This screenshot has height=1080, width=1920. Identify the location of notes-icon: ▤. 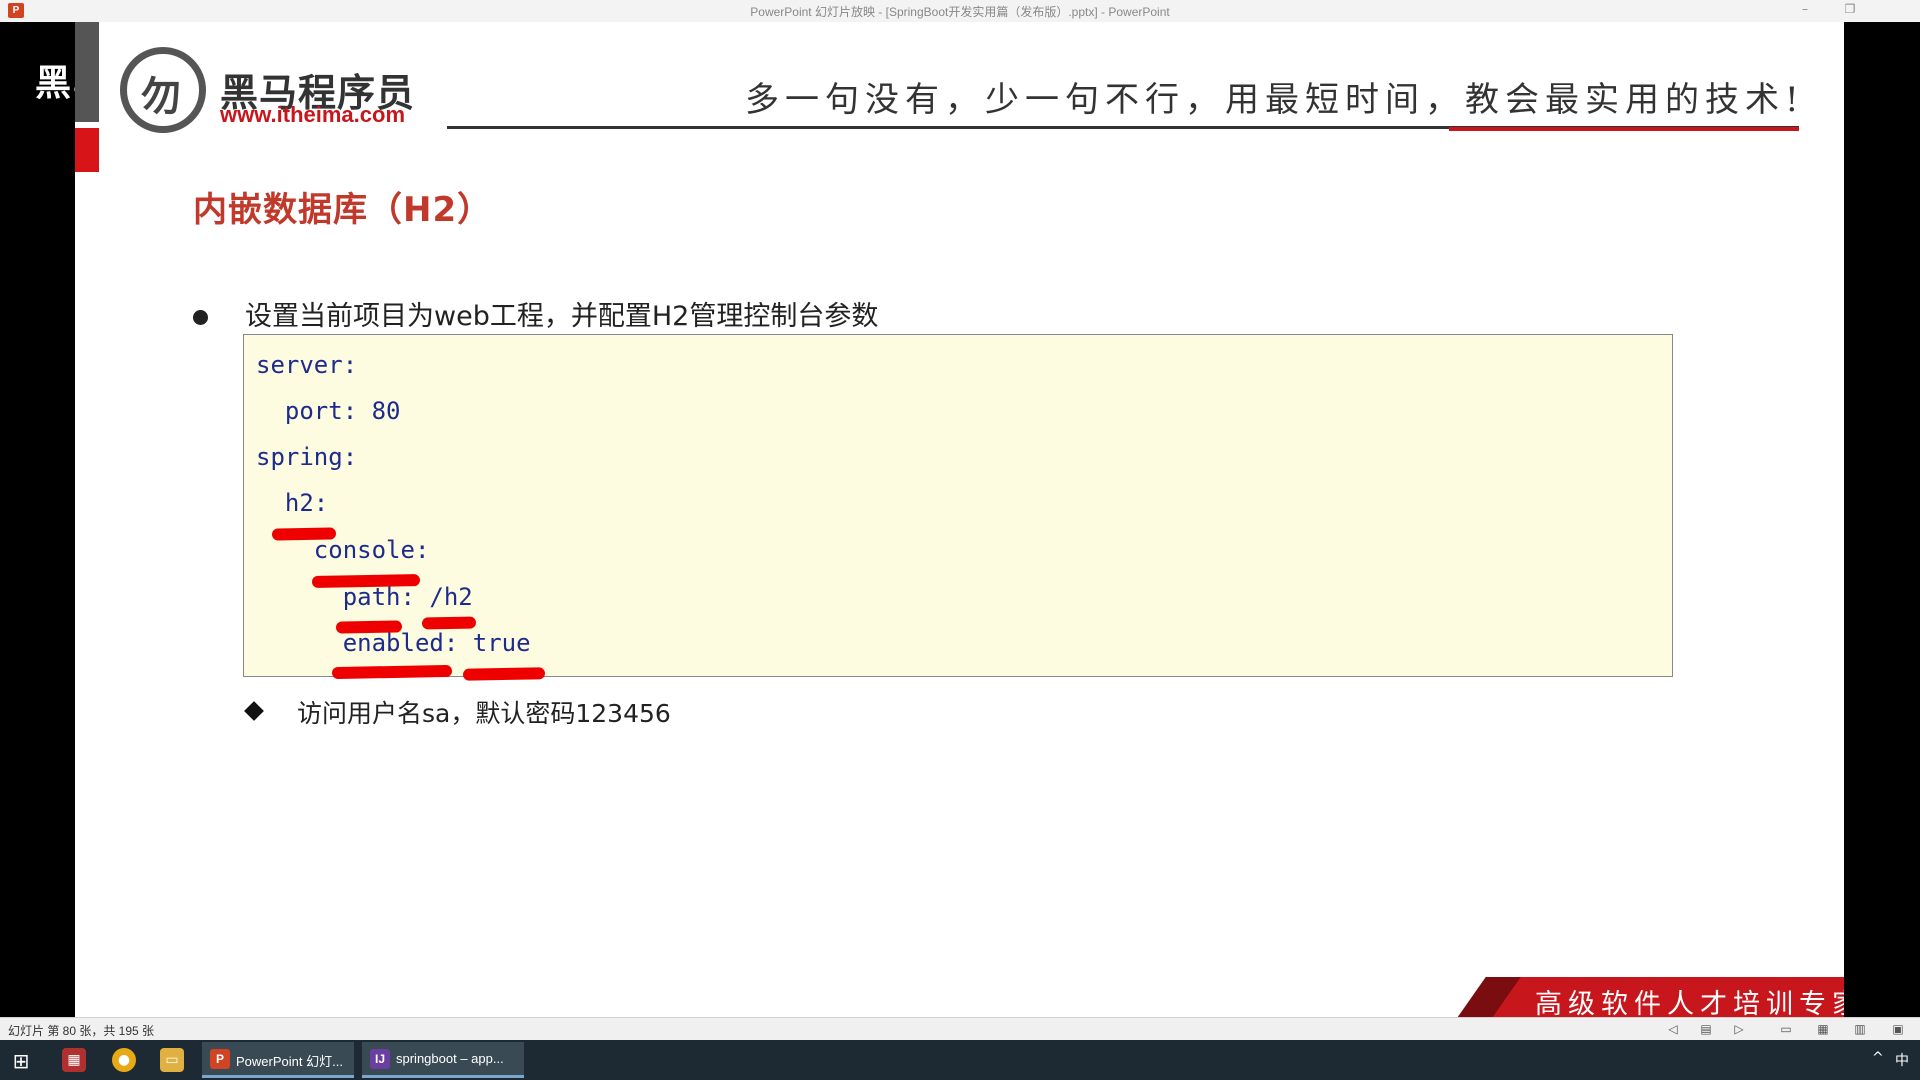
(1706, 1029).